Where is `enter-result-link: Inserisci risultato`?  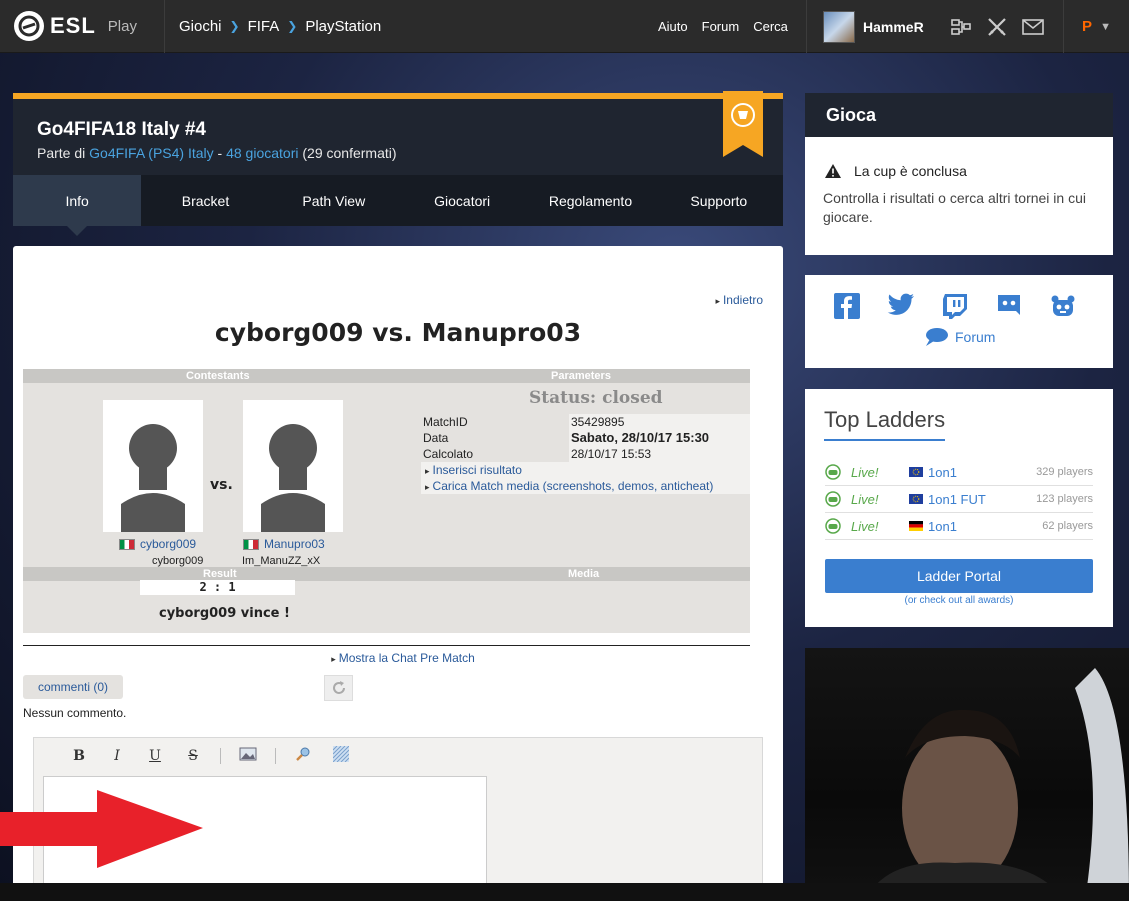 enter-result-link: Inserisci risultato is located at coordinates (585, 470).